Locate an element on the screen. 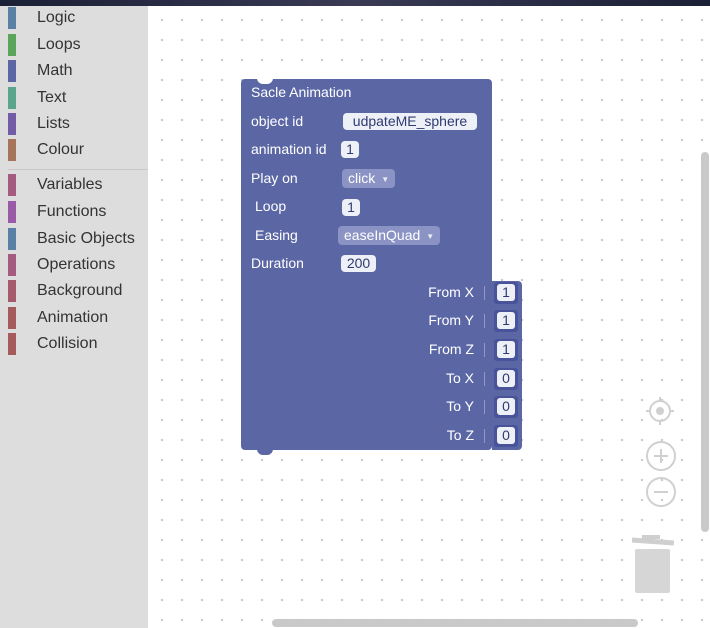 The width and height of the screenshot is (710, 628). category-basic-objects: Basic Objects is located at coordinates (78, 239).